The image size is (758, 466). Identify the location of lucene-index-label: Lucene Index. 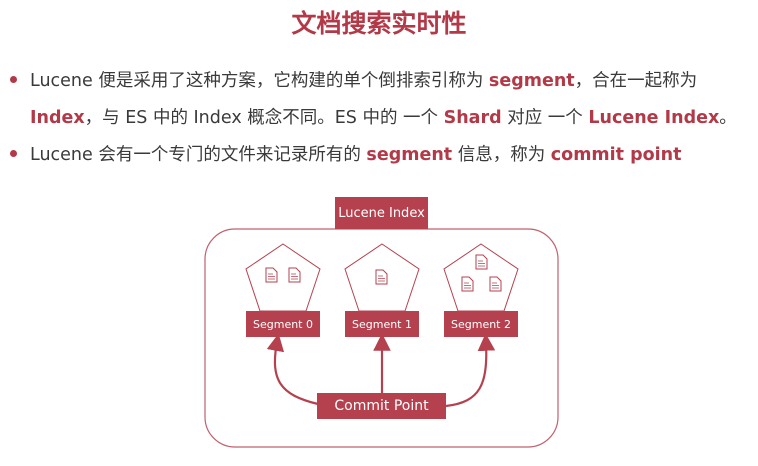
(381, 213).